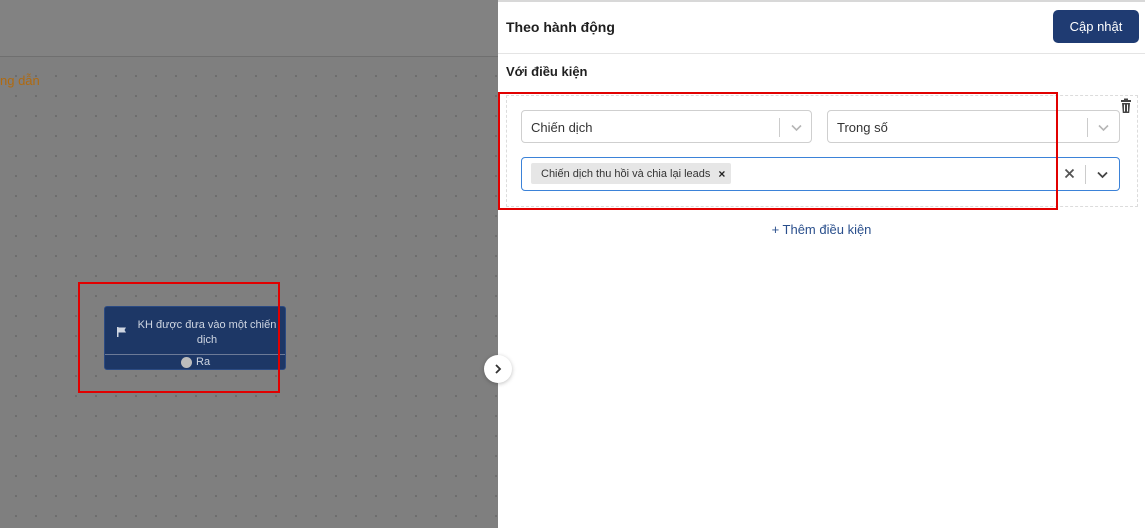 The width and height of the screenshot is (1145, 528). Describe the element at coordinates (195, 354) in the screenshot. I see `node-divider` at that location.